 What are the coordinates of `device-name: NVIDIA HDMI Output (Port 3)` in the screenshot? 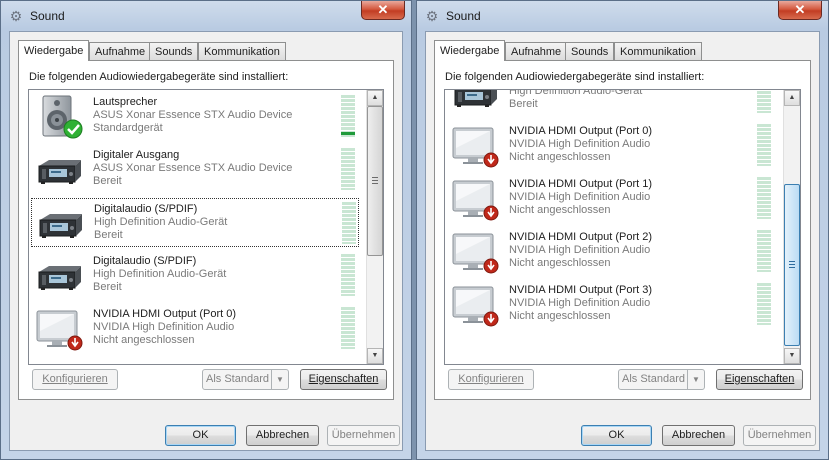 It's located at (581, 290).